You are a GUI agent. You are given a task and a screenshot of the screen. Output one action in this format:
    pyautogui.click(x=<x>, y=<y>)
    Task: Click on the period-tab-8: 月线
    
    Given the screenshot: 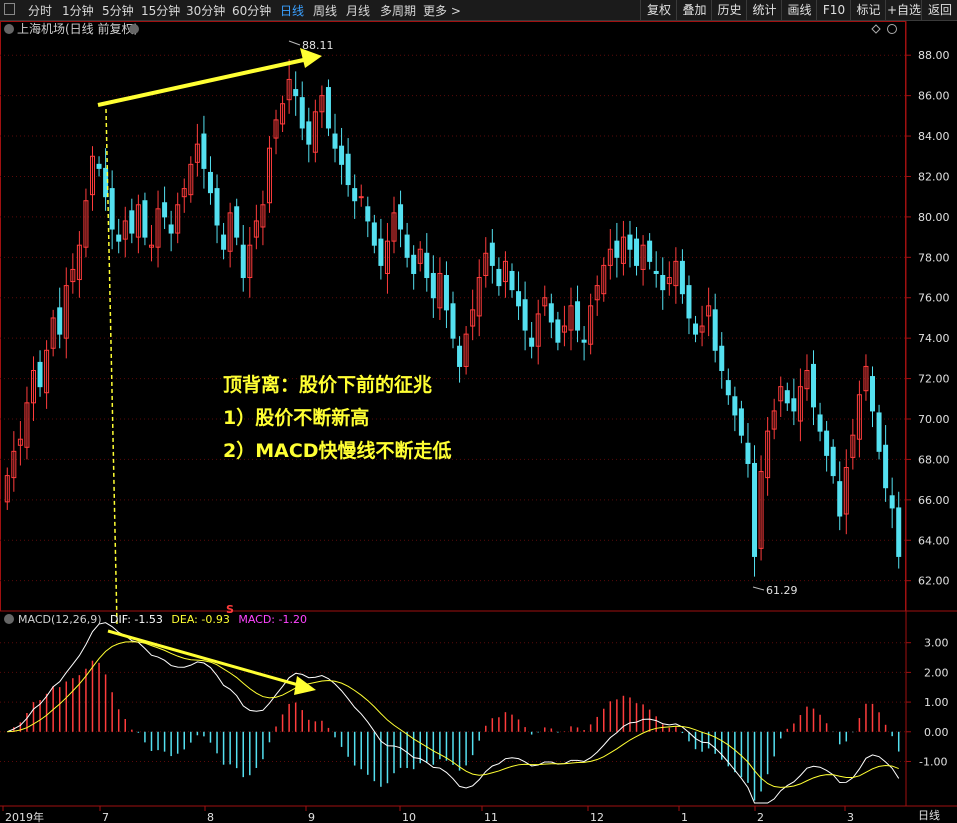 What is the action you would take?
    pyautogui.click(x=358, y=10)
    